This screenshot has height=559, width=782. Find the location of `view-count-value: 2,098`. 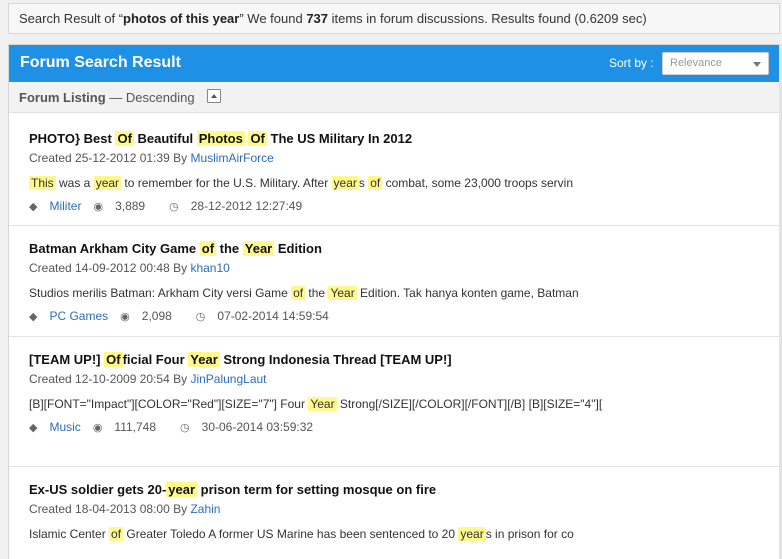

view-count-value: 2,098 is located at coordinates (156, 316).